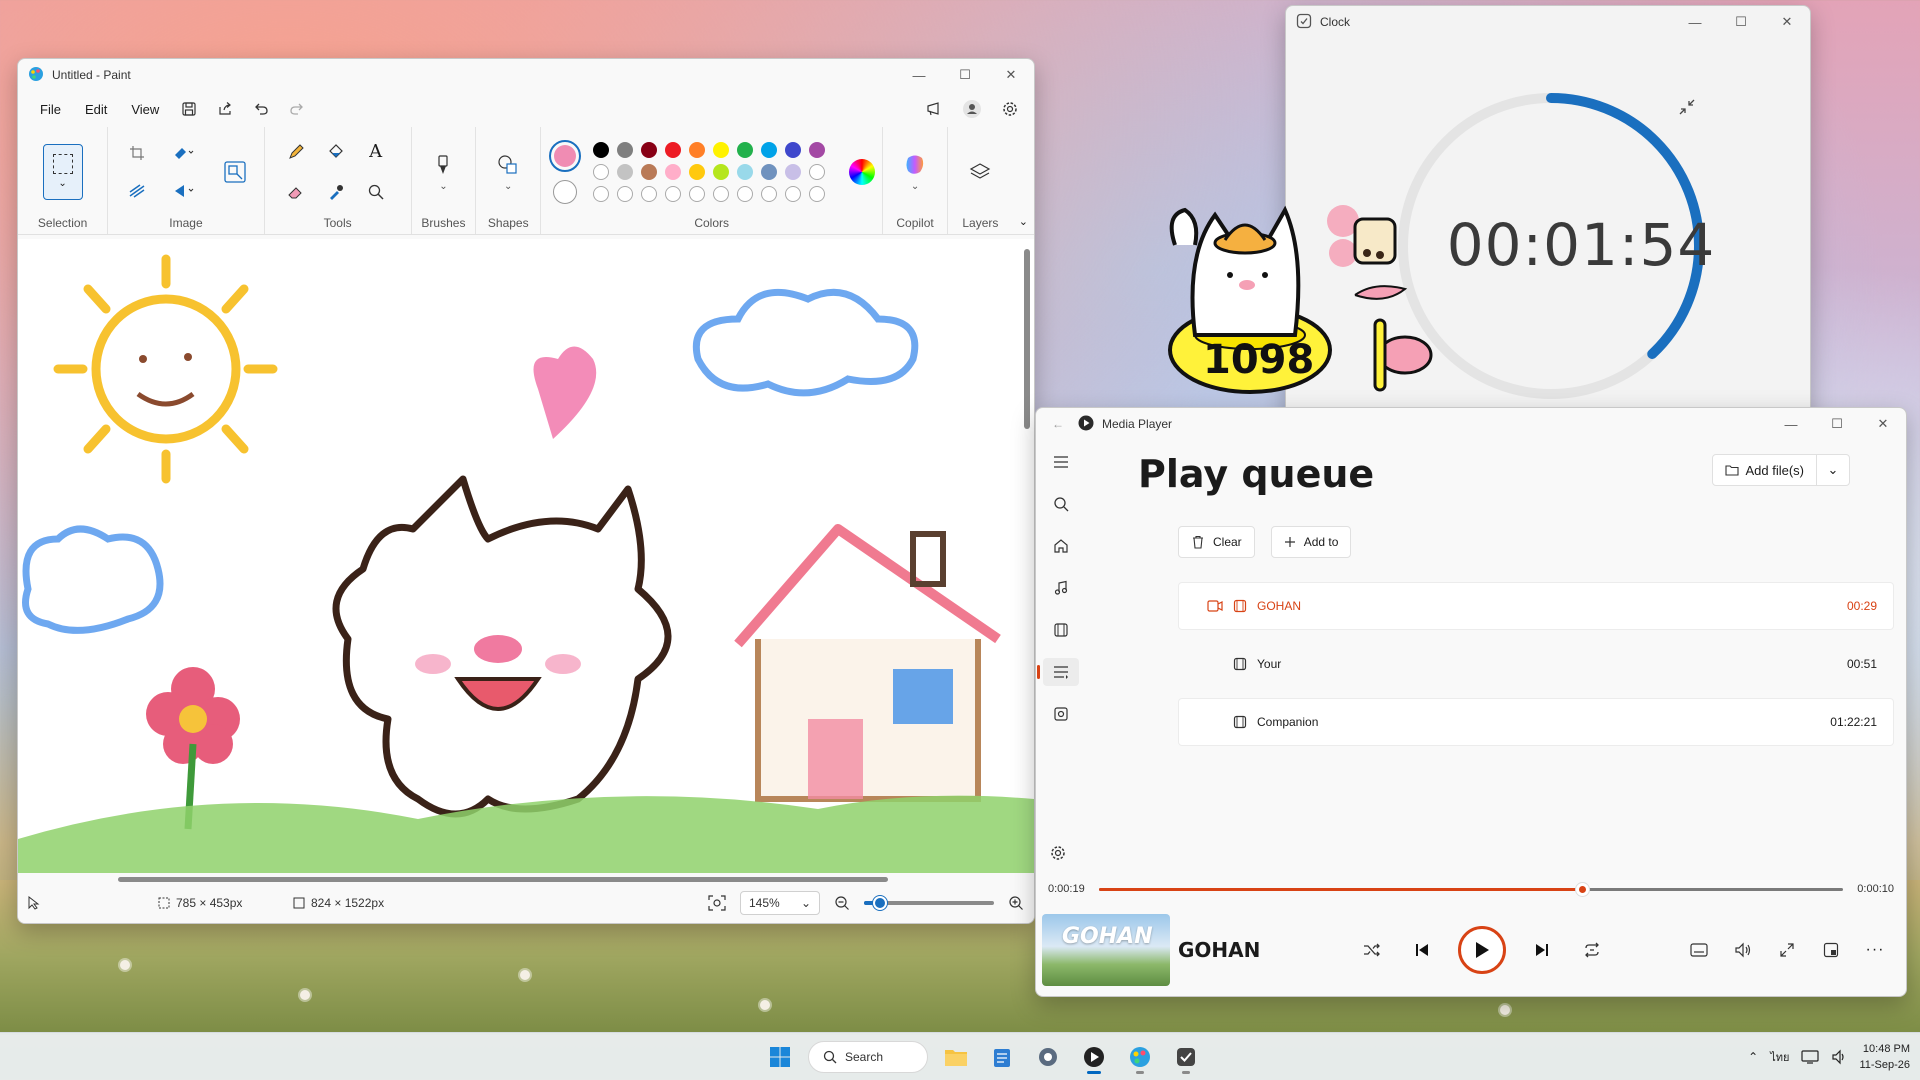 Image resolution: width=1920 pixels, height=1080 pixels. Describe the element at coordinates (225, 109) in the screenshot. I see `share-icon` at that location.